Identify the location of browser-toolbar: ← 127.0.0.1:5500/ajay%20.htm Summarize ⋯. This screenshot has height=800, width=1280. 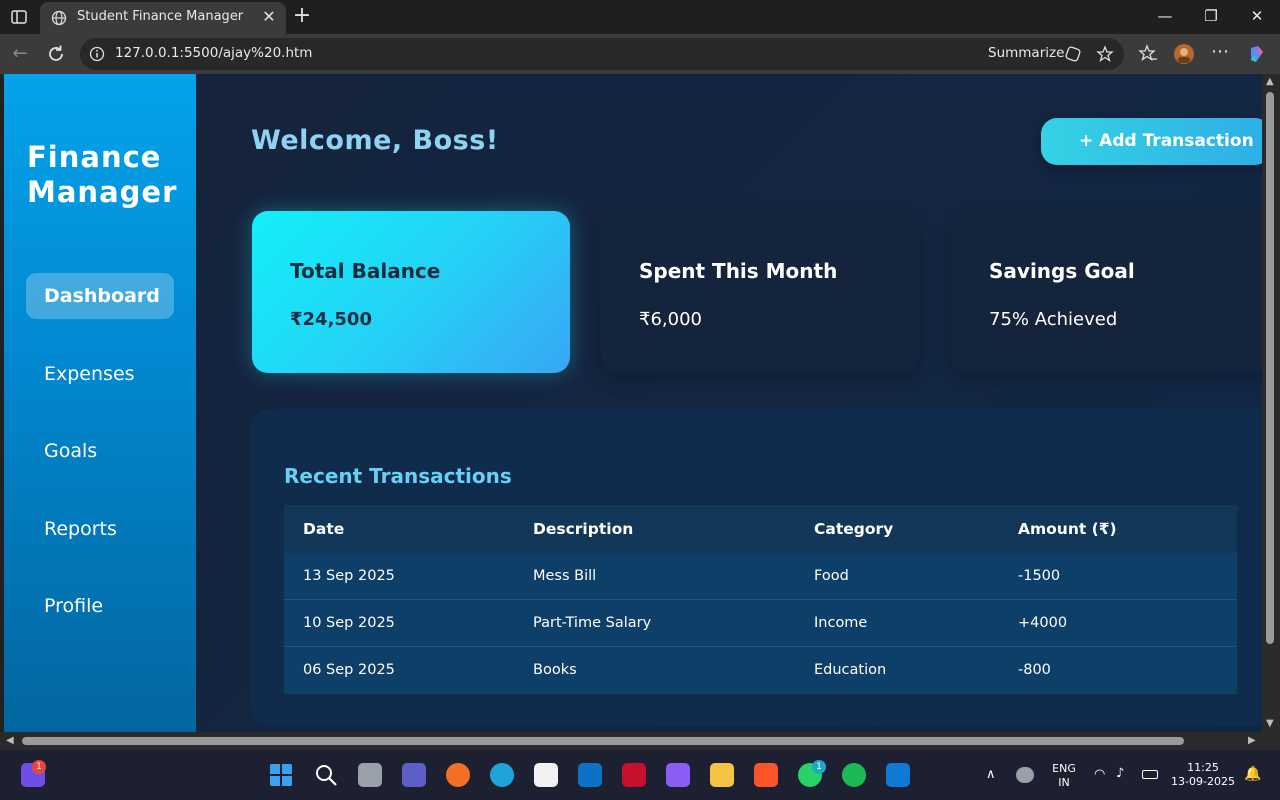
(640, 54).